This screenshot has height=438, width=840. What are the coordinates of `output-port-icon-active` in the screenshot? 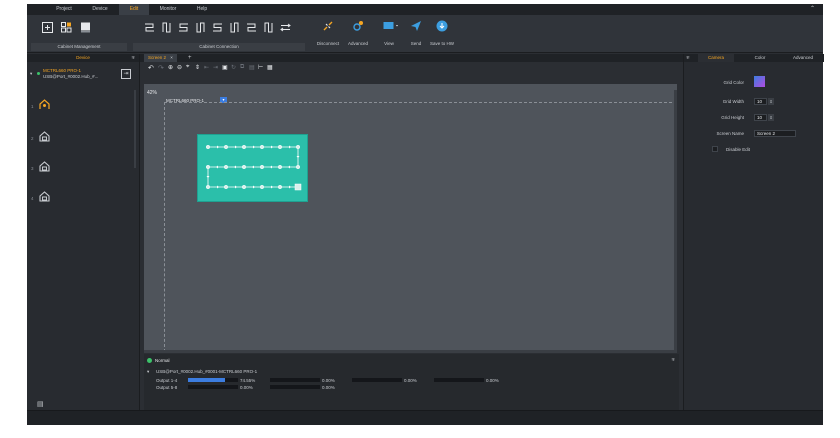 It's located at (44, 104).